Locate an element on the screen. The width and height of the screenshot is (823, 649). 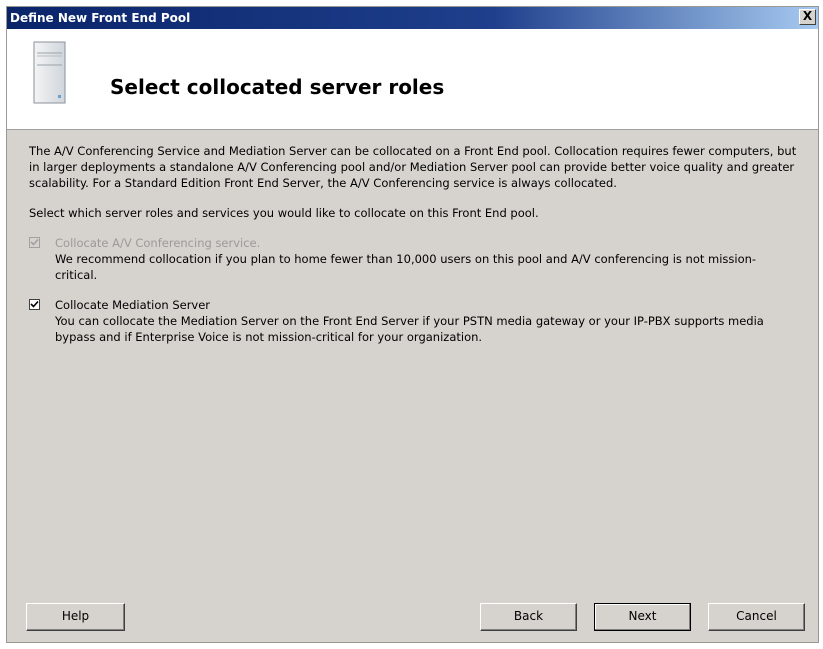
cancel-button: Cancel is located at coordinates (756, 617).